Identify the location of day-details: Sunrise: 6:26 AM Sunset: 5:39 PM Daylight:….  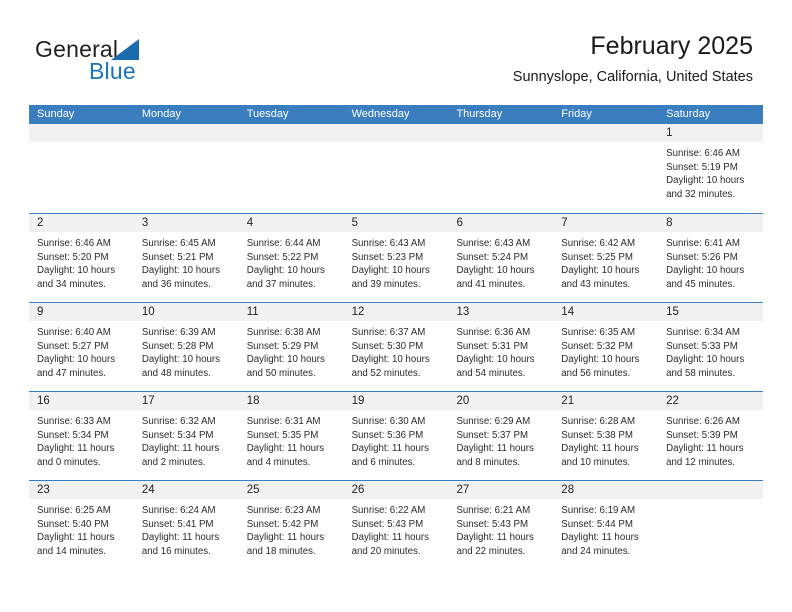
(710, 439).